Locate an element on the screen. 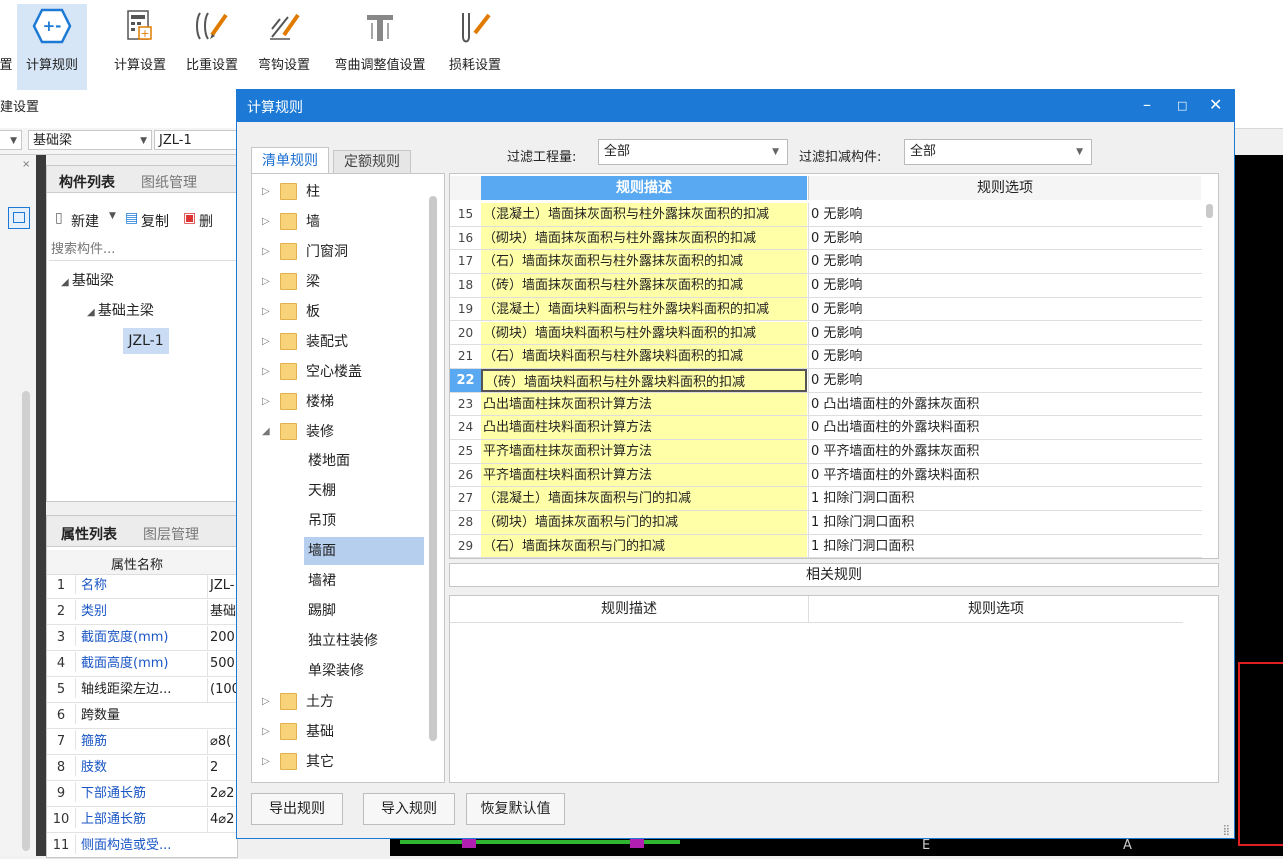 Image resolution: width=1283 pixels, height=859 pixels. tree-leaf: 单梁装修 is located at coordinates (336, 671).